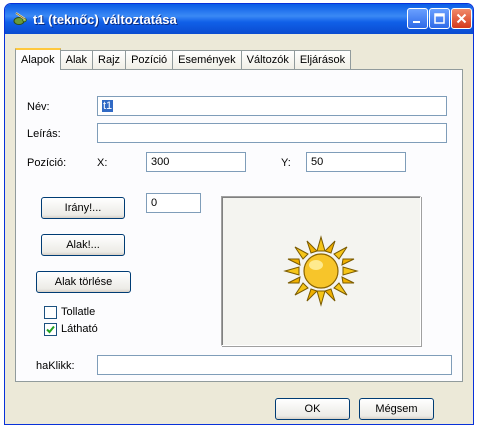 This screenshot has height=431, width=478. I want to click on tab-valtozok: Változók, so click(267, 59).